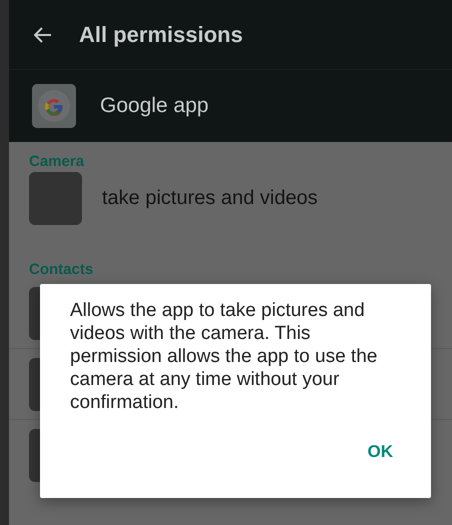 The image size is (452, 525). Describe the element at coordinates (380, 452) in the screenshot. I see `ok-button: OK` at that location.